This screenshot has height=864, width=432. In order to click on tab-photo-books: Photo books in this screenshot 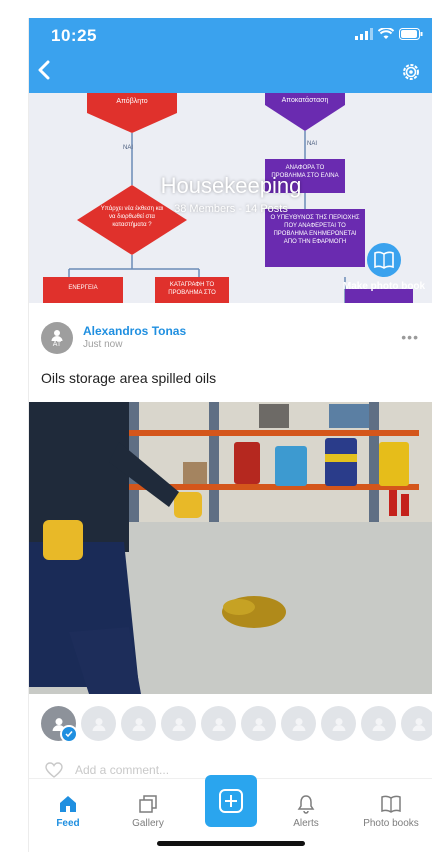, I will do `click(391, 811)`.